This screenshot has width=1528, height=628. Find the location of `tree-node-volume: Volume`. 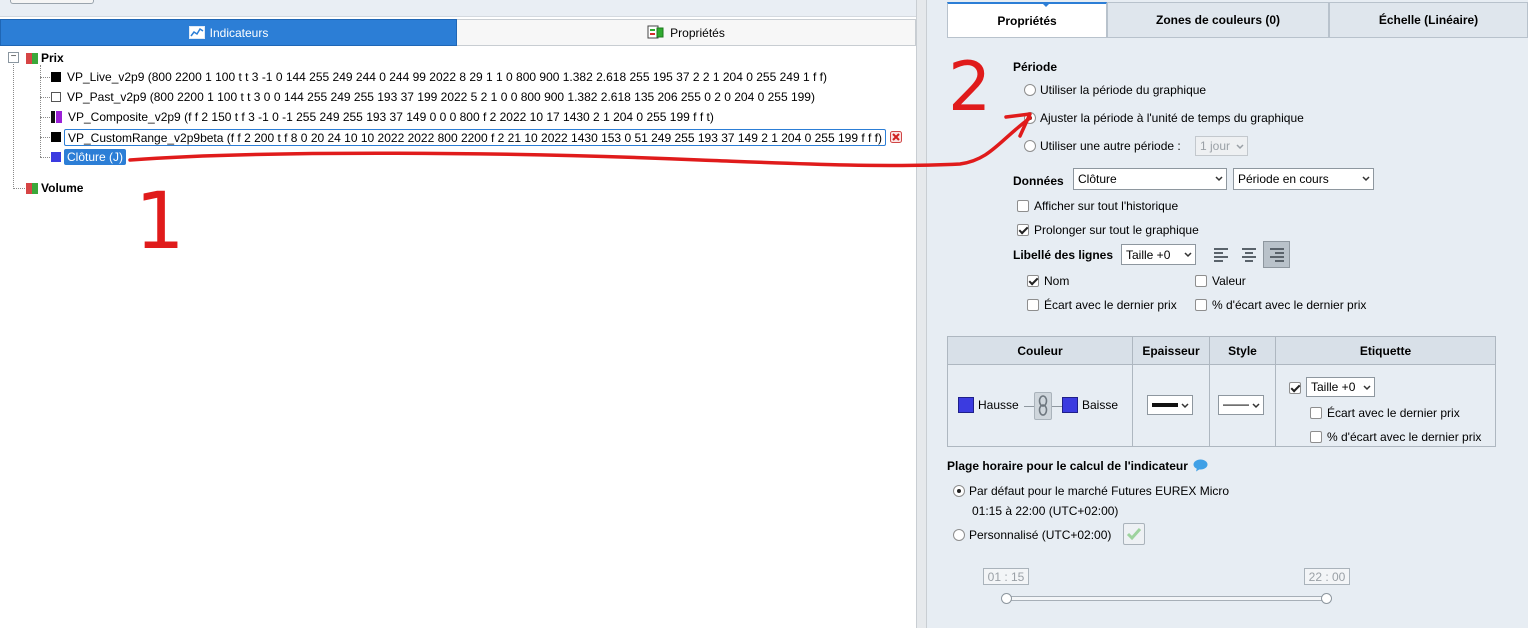

tree-node-volume: Volume is located at coordinates (54, 188).